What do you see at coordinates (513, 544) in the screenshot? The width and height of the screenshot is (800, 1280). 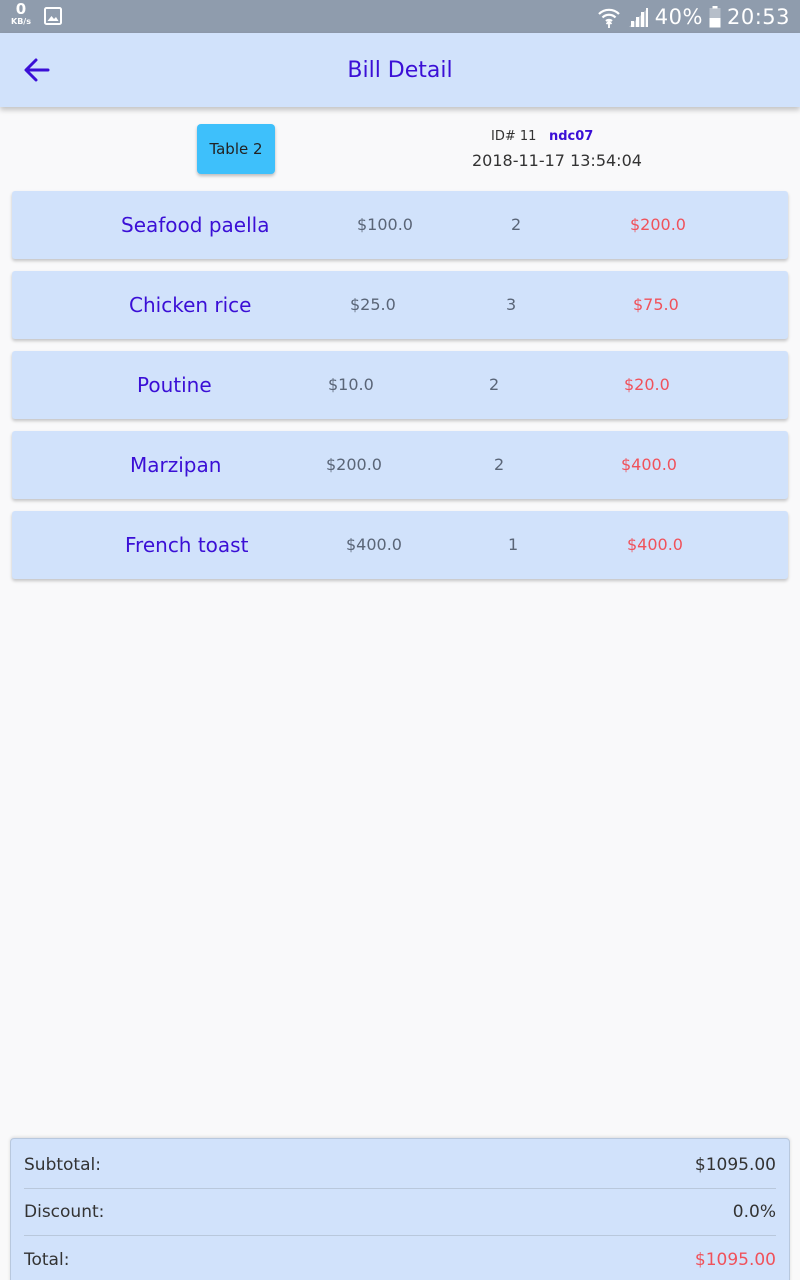 I see `item-quantity: 1` at bounding box center [513, 544].